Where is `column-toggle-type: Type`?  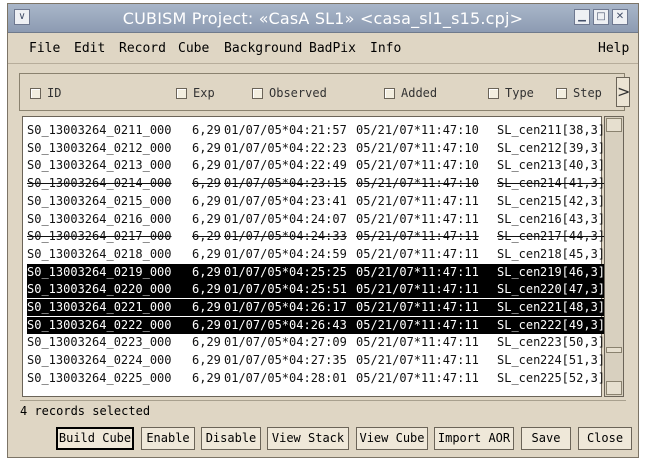
column-toggle-type: Type is located at coordinates (511, 93).